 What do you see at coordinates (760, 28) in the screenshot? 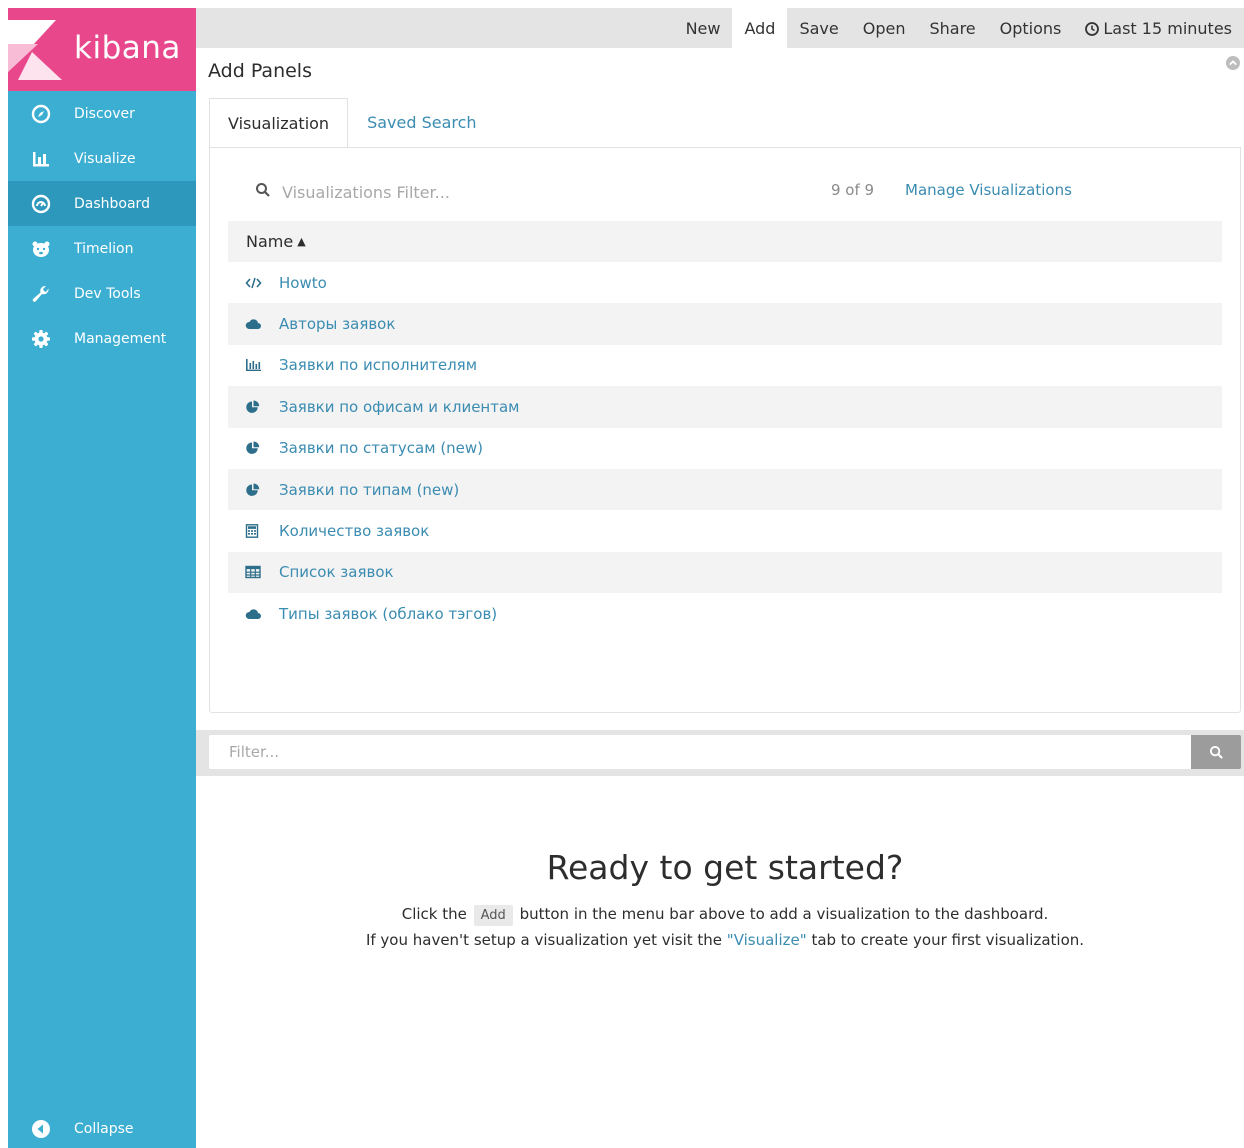
I see `add-button: Add` at bounding box center [760, 28].